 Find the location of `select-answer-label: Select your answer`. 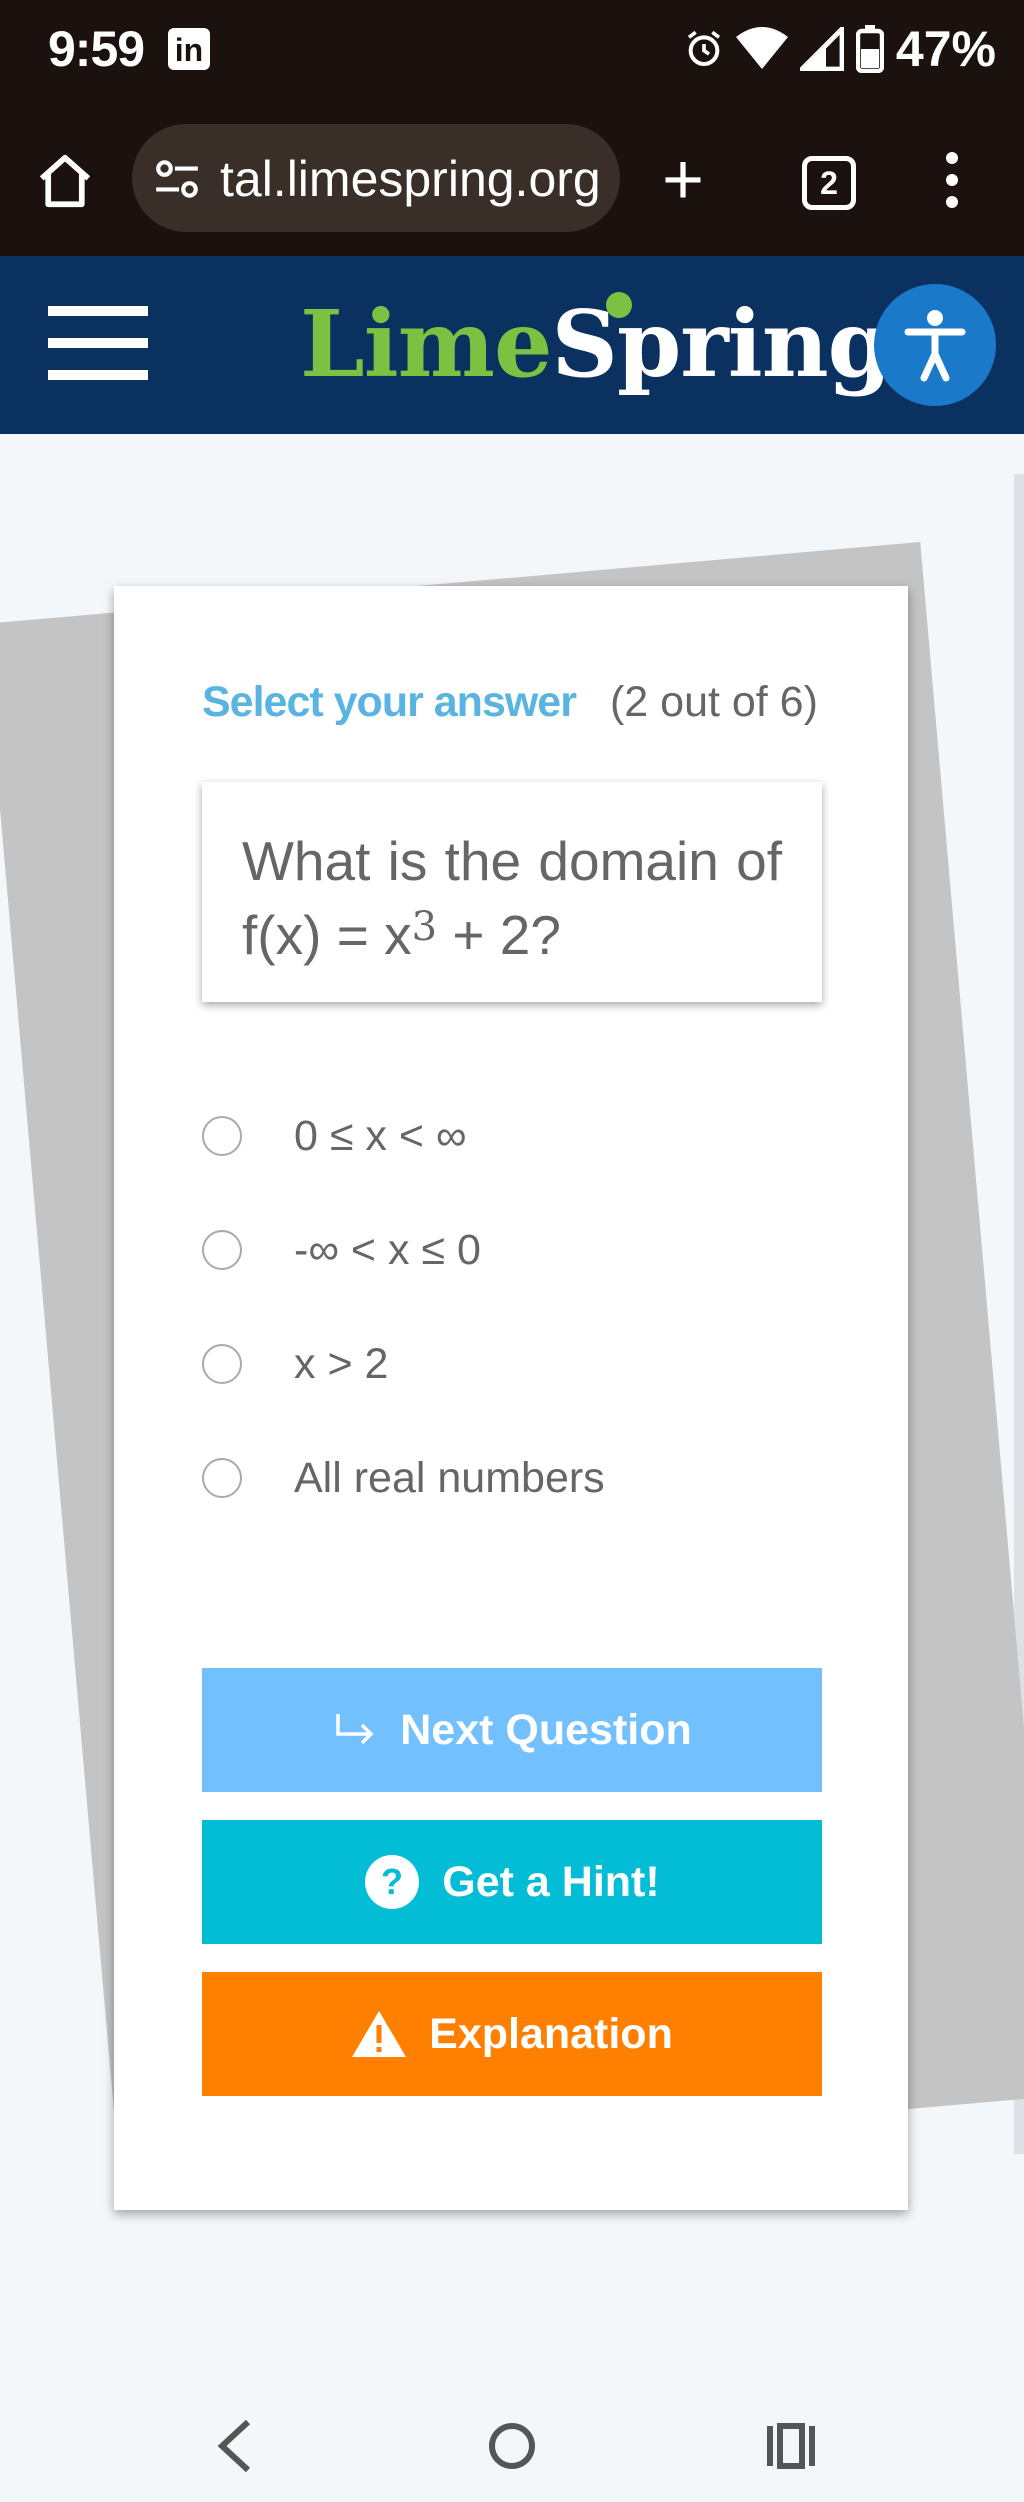

select-answer-label: Select your answer is located at coordinates (389, 702).